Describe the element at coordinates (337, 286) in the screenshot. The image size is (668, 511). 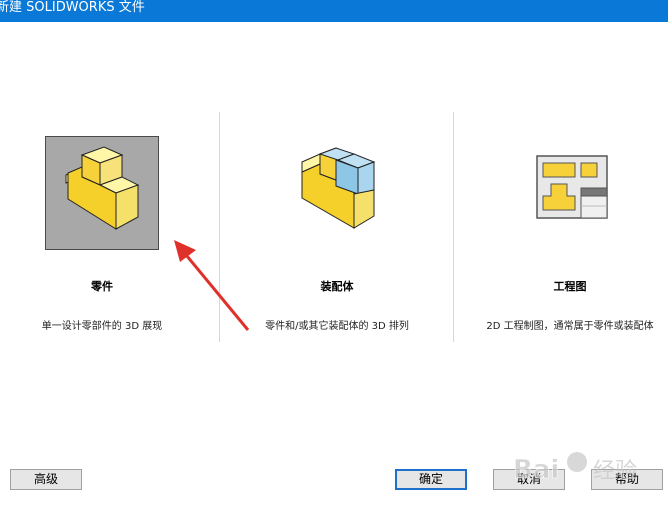
I see `assembly-label: 装配体` at that location.